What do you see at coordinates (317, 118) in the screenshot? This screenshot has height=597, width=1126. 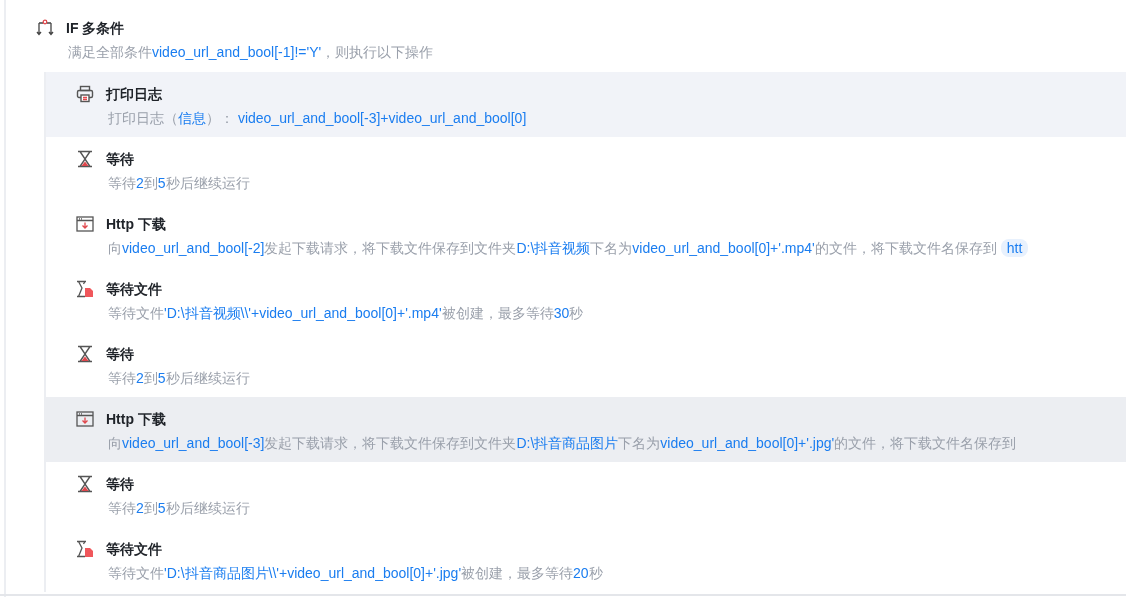 I see `step-description: 打印日志（信息）： video_url_and_bool[-3]+video_url_and_bool[0]` at bounding box center [317, 118].